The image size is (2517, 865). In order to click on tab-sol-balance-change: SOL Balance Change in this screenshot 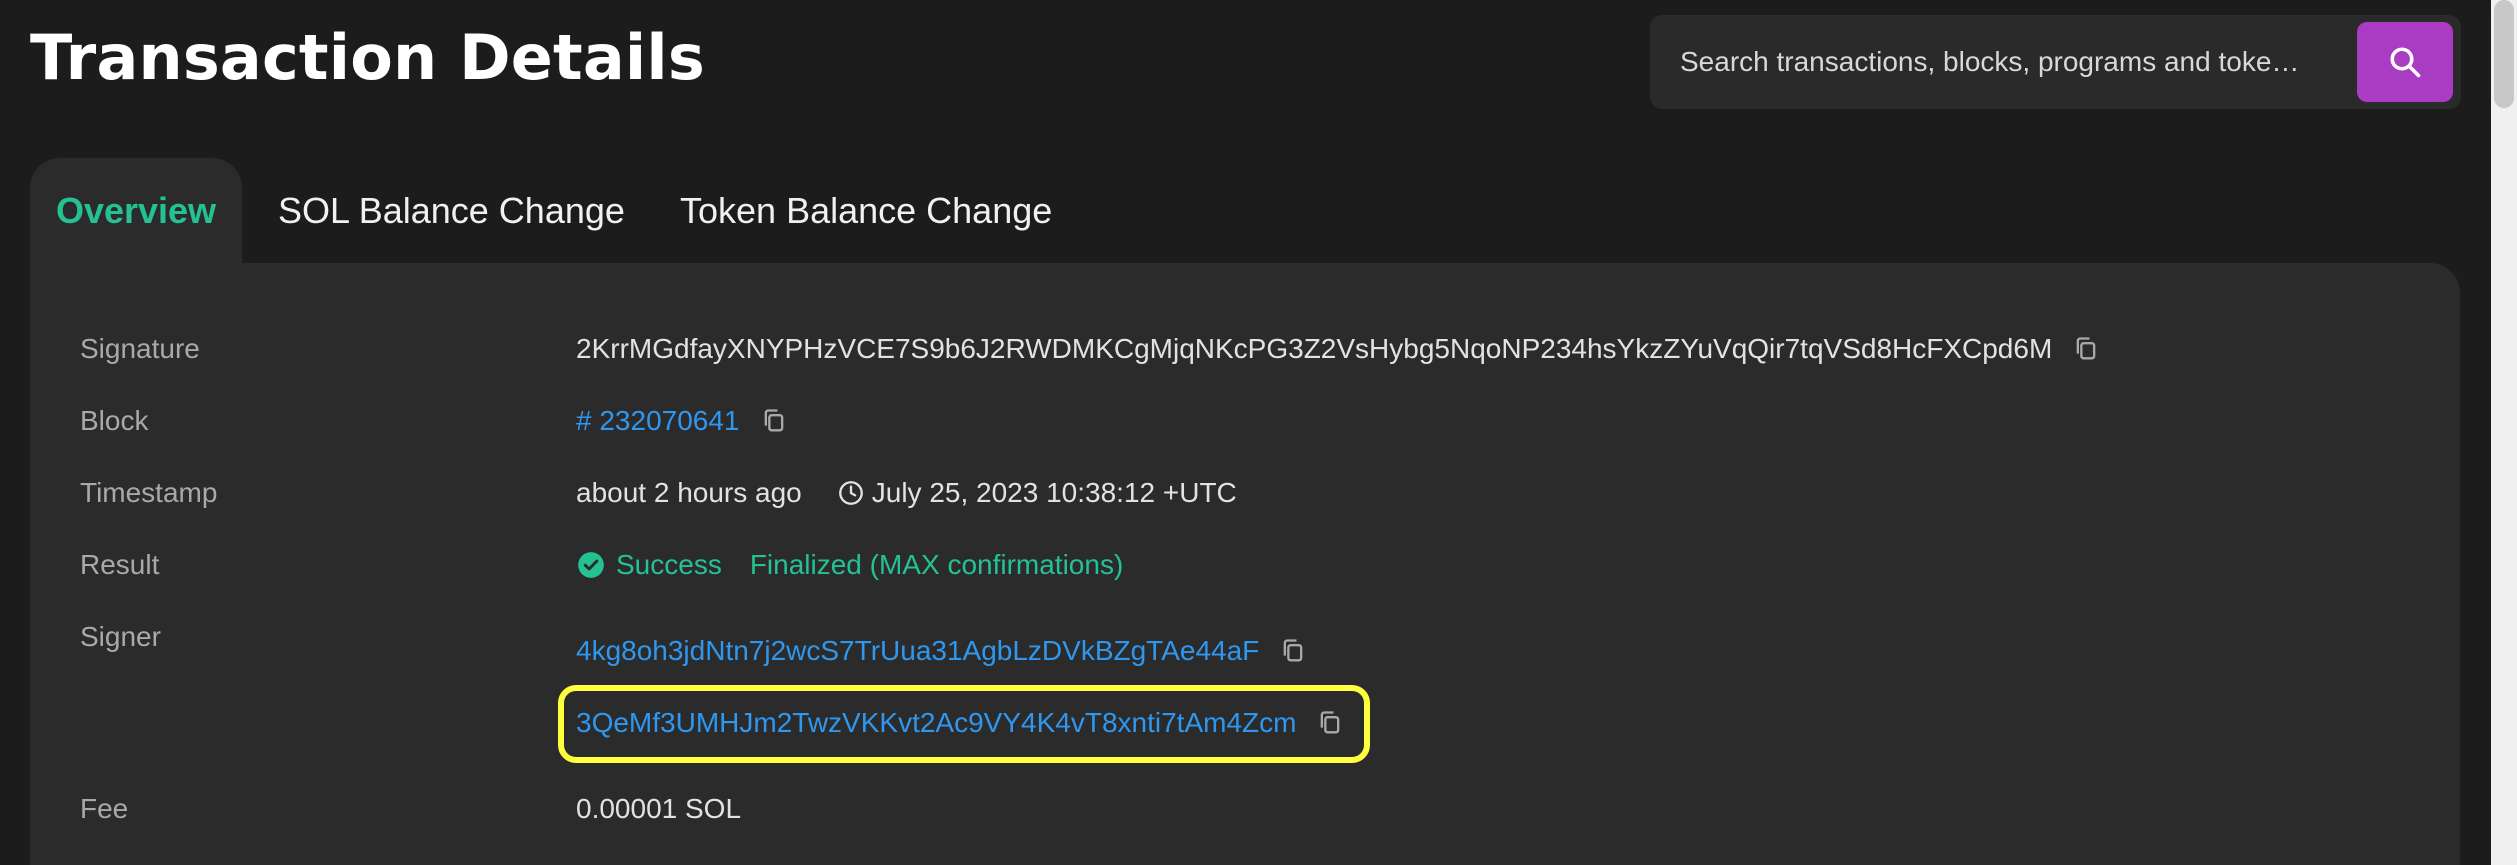, I will do `click(451, 211)`.